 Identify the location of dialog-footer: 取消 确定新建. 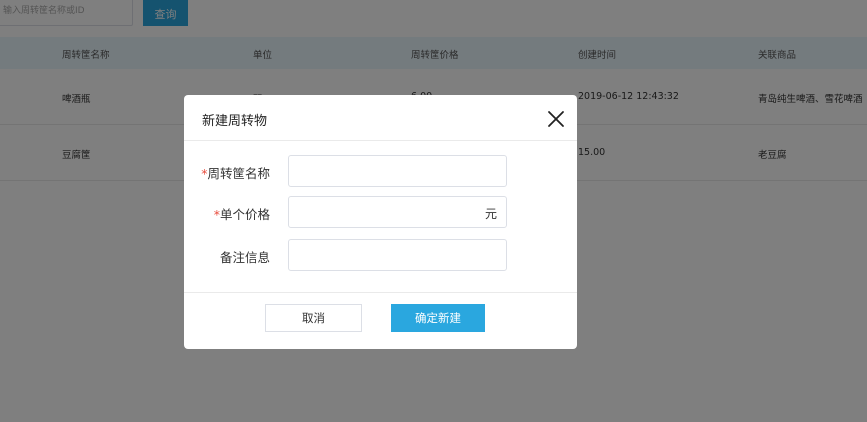
(380, 320).